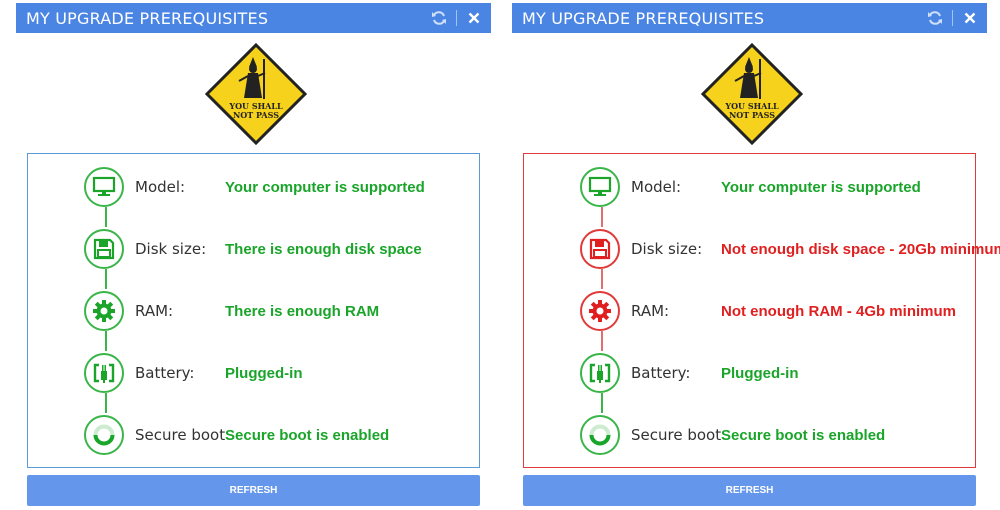 This screenshot has width=1000, height=510. Describe the element at coordinates (302, 311) in the screenshot. I see `check-status: There is enough RAM` at that location.